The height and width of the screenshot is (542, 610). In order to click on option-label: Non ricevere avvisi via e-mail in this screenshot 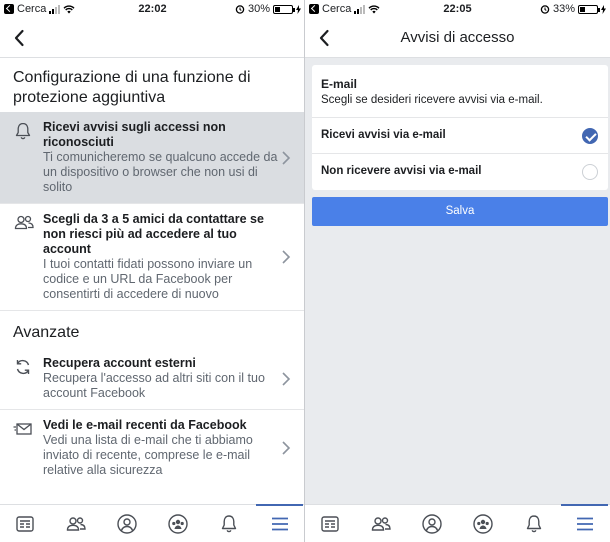, I will do `click(401, 171)`.